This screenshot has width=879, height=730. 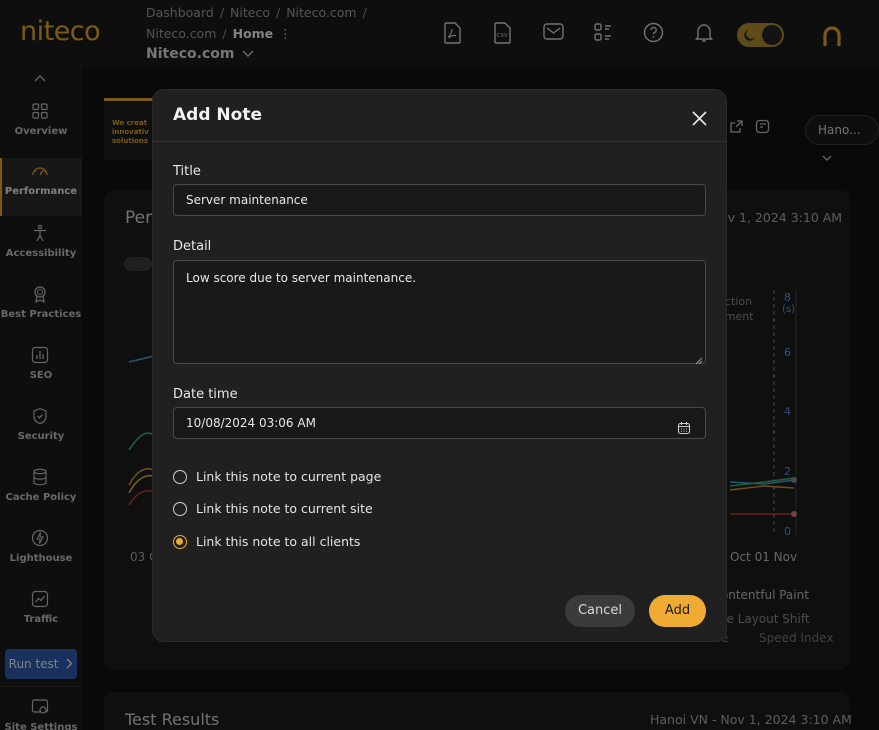 I want to click on cancel-button: Cancel, so click(x=600, y=611).